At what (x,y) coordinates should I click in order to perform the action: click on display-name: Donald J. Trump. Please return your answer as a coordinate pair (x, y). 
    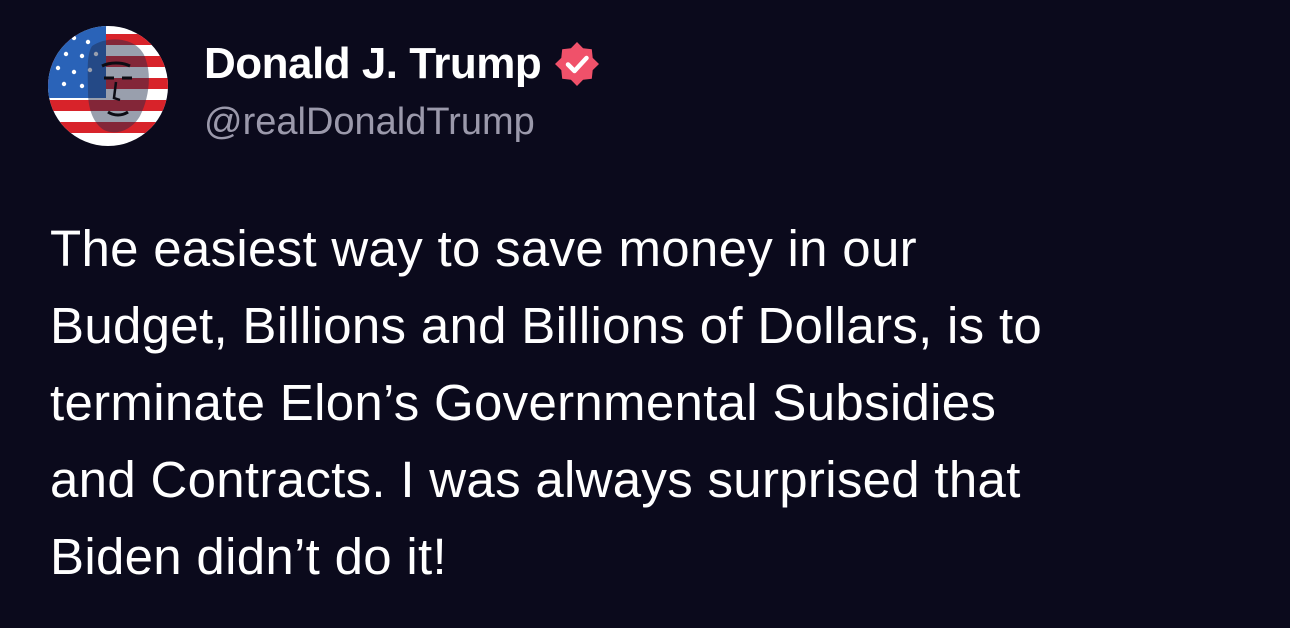
    Looking at the image, I should click on (373, 64).